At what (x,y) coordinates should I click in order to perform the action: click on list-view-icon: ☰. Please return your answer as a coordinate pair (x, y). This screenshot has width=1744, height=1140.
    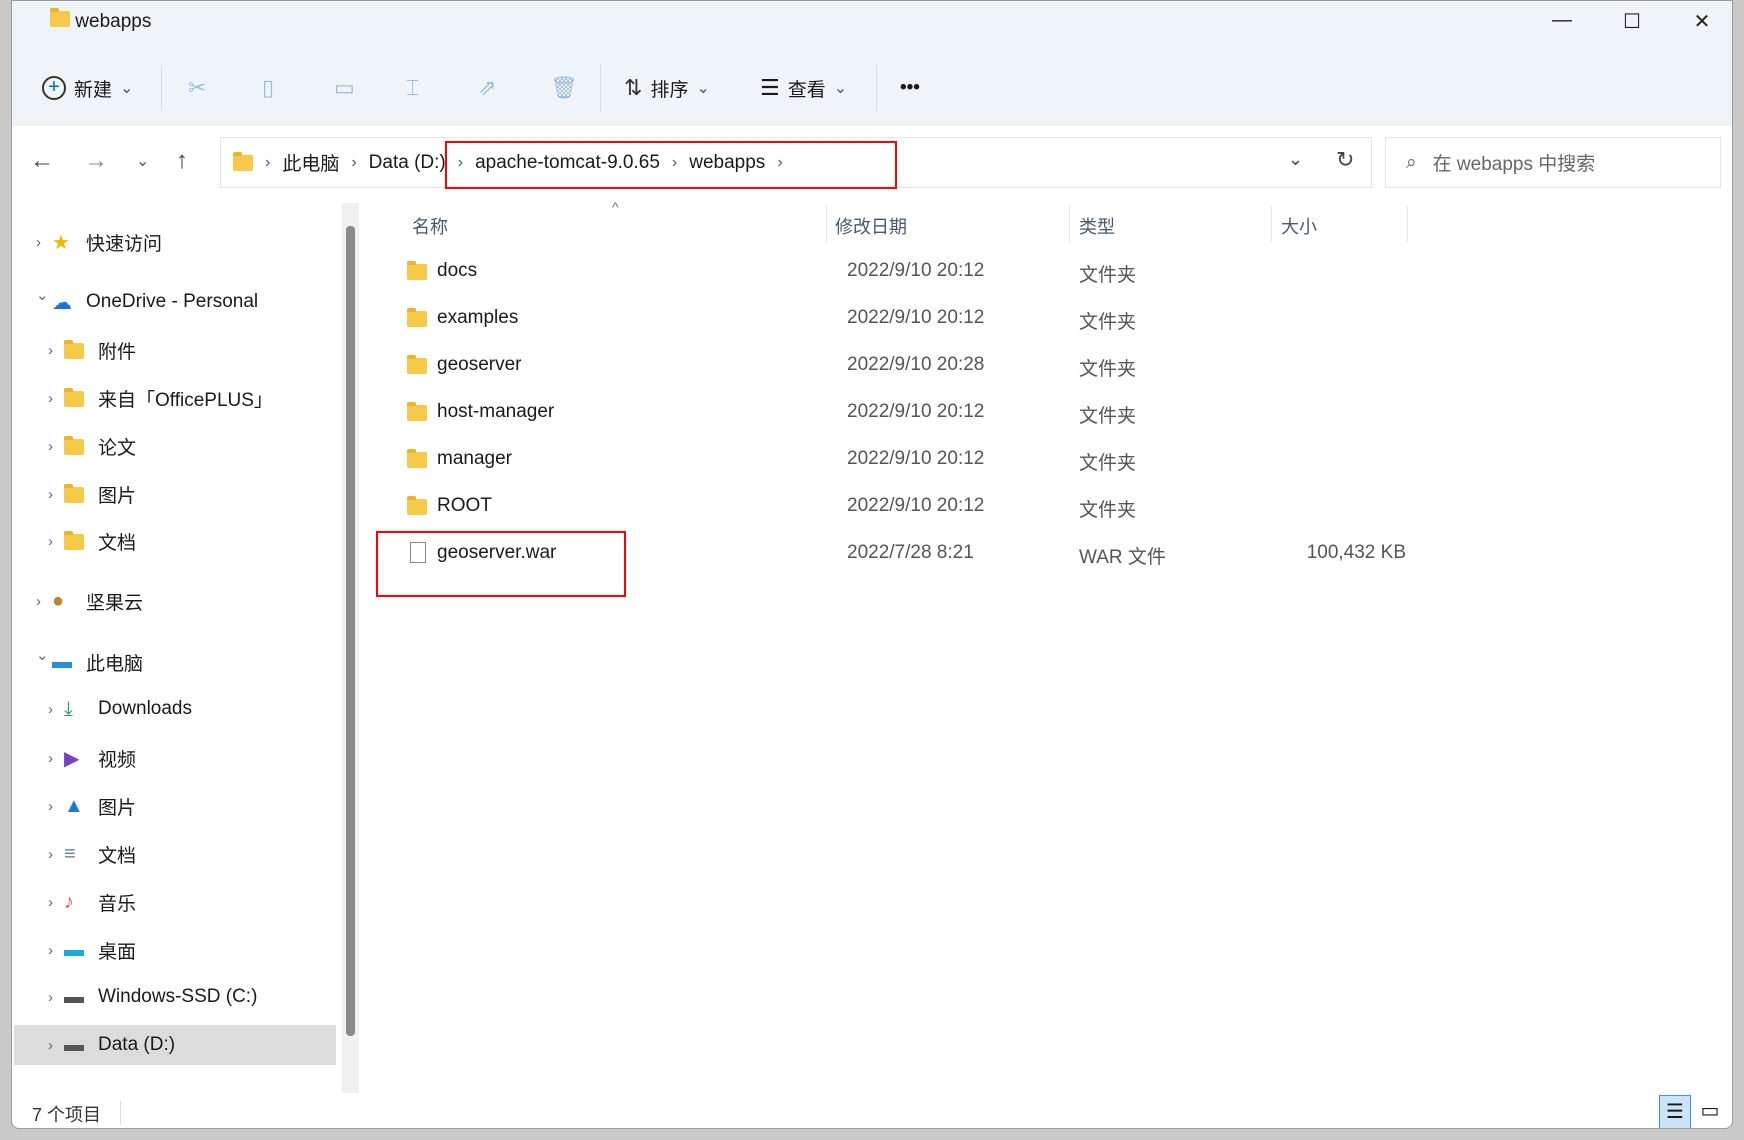
    Looking at the image, I should click on (1675, 1112).